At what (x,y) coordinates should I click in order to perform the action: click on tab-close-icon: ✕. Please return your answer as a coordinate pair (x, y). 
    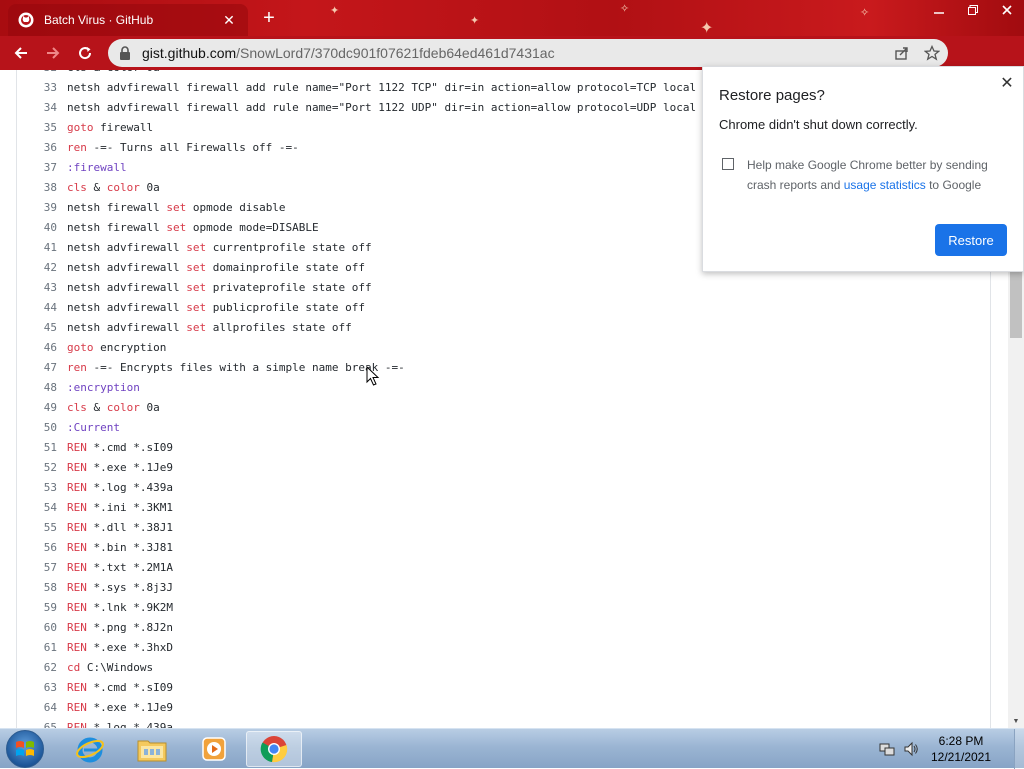
    Looking at the image, I should click on (229, 20).